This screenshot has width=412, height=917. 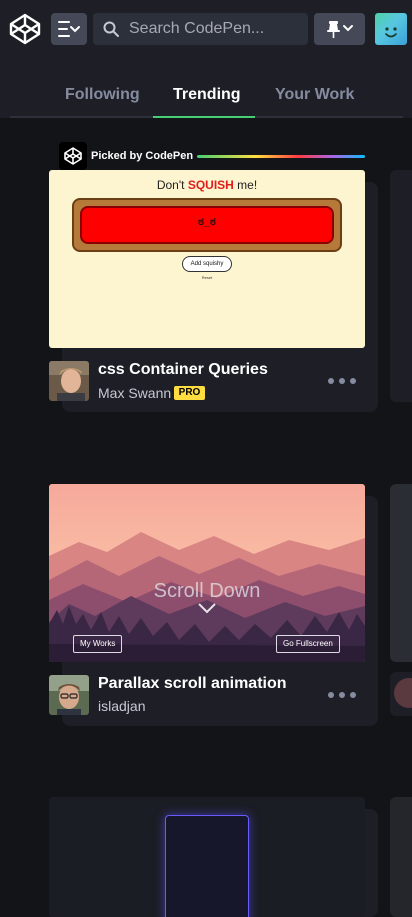 I want to click on go-fullscreen-button: Go Fullscreen, so click(x=308, y=644).